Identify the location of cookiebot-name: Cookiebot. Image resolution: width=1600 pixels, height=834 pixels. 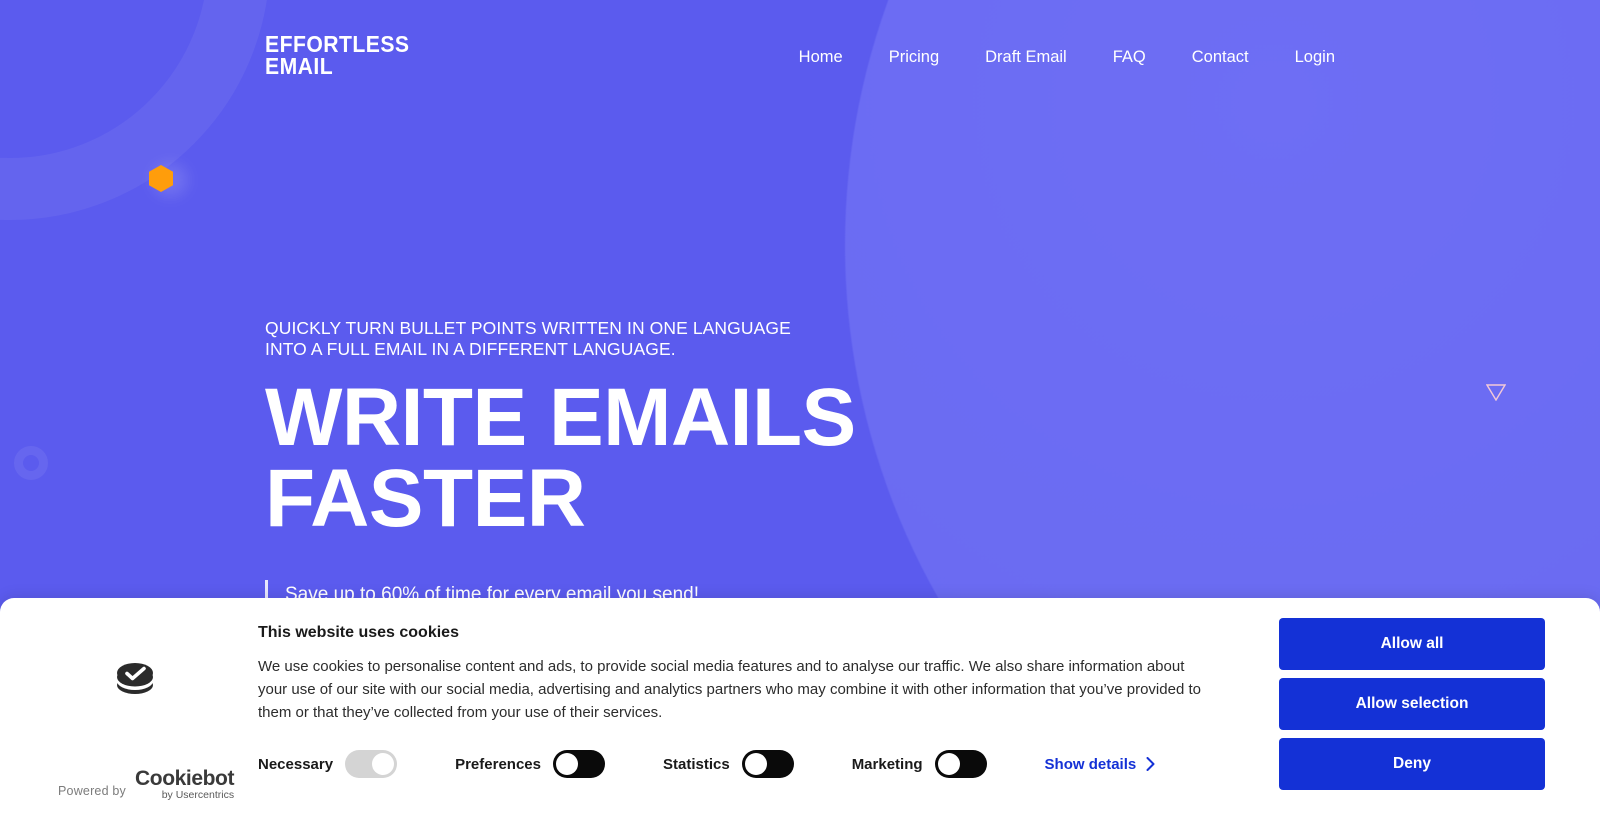
(185, 778).